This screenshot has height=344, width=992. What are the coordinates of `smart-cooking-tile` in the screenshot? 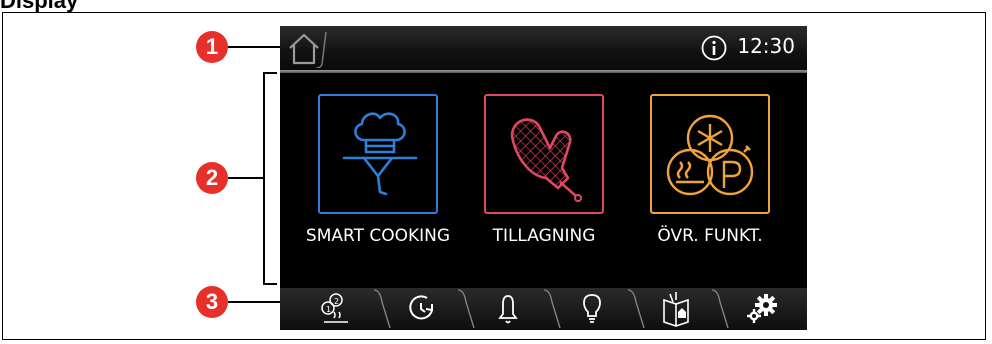 It's located at (378, 154).